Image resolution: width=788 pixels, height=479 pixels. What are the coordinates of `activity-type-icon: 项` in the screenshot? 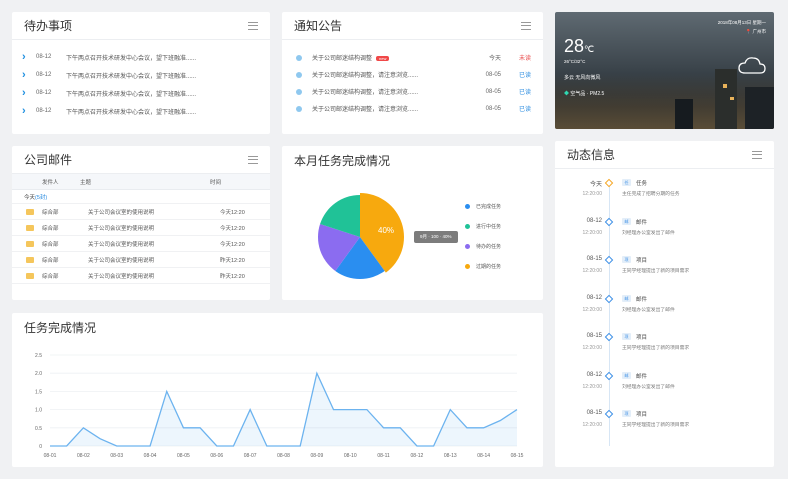 It's located at (626, 259).